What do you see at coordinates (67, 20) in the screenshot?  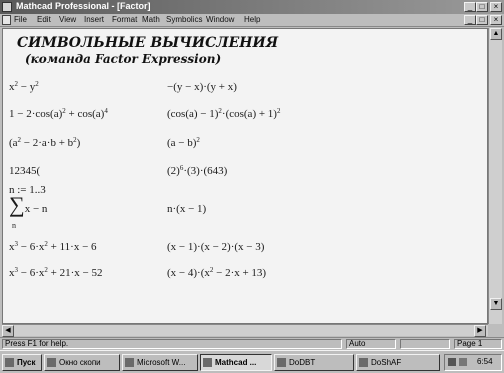 I see `menu-view: View` at bounding box center [67, 20].